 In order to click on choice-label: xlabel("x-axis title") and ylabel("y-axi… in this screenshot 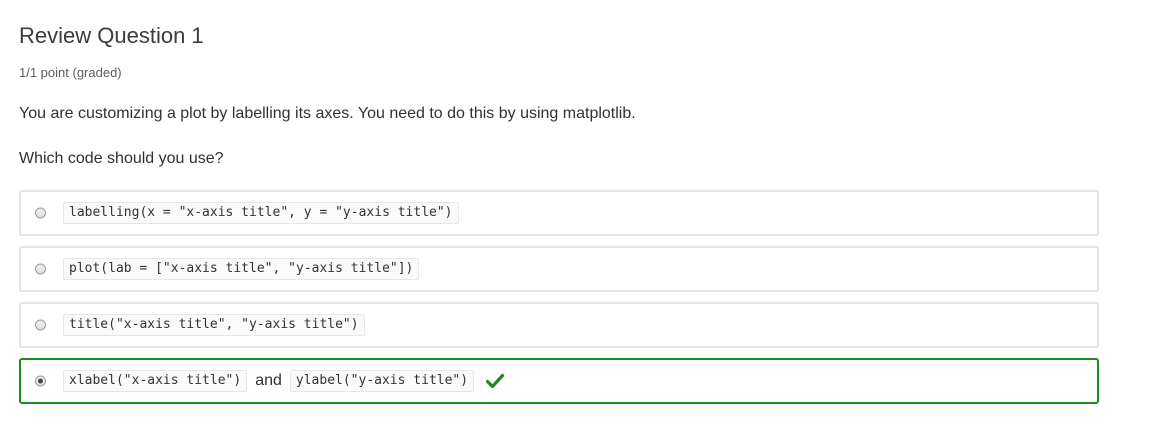, I will do `click(284, 381)`.